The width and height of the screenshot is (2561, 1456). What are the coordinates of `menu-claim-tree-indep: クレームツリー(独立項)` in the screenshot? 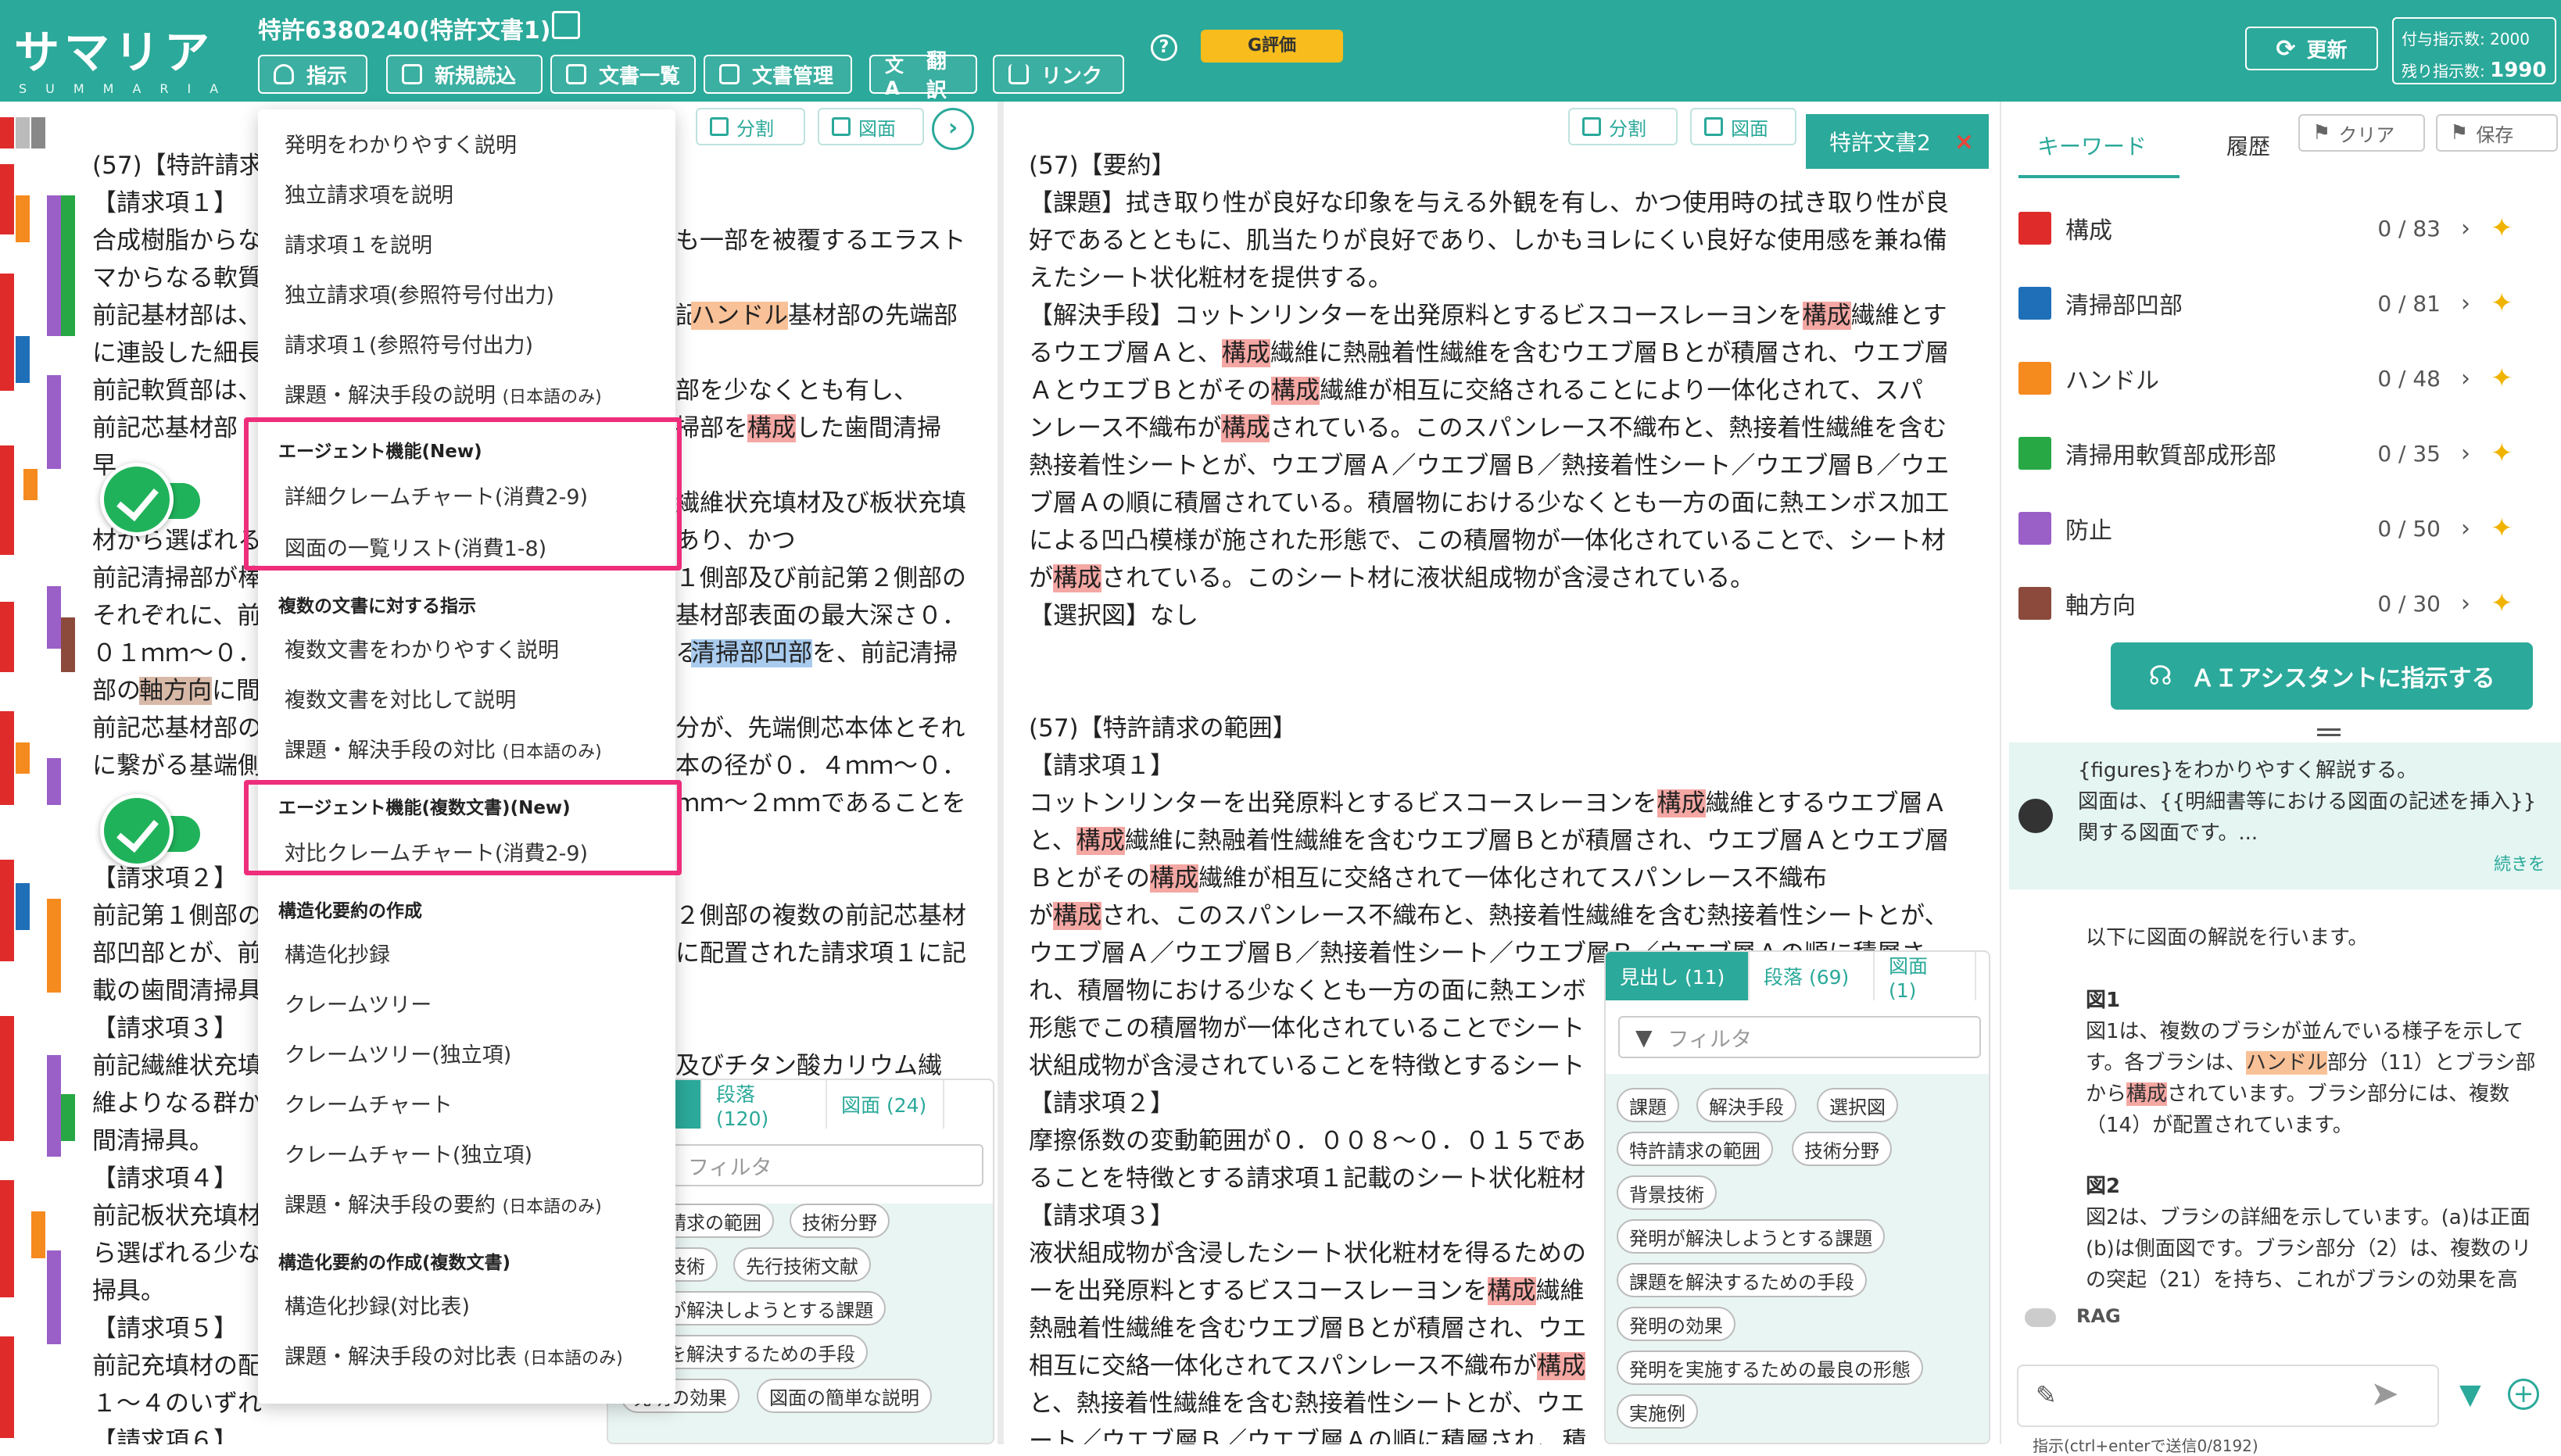 It's located at (398, 1053).